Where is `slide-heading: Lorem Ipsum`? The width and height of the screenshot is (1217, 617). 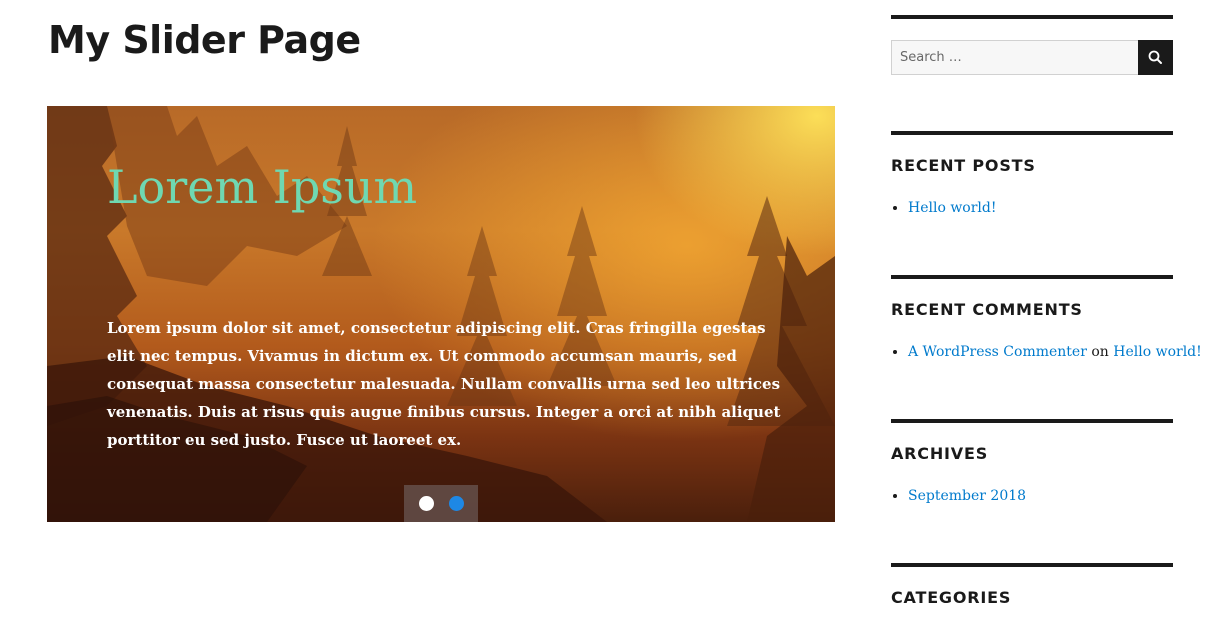
slide-heading: Lorem Ipsum is located at coordinates (262, 187).